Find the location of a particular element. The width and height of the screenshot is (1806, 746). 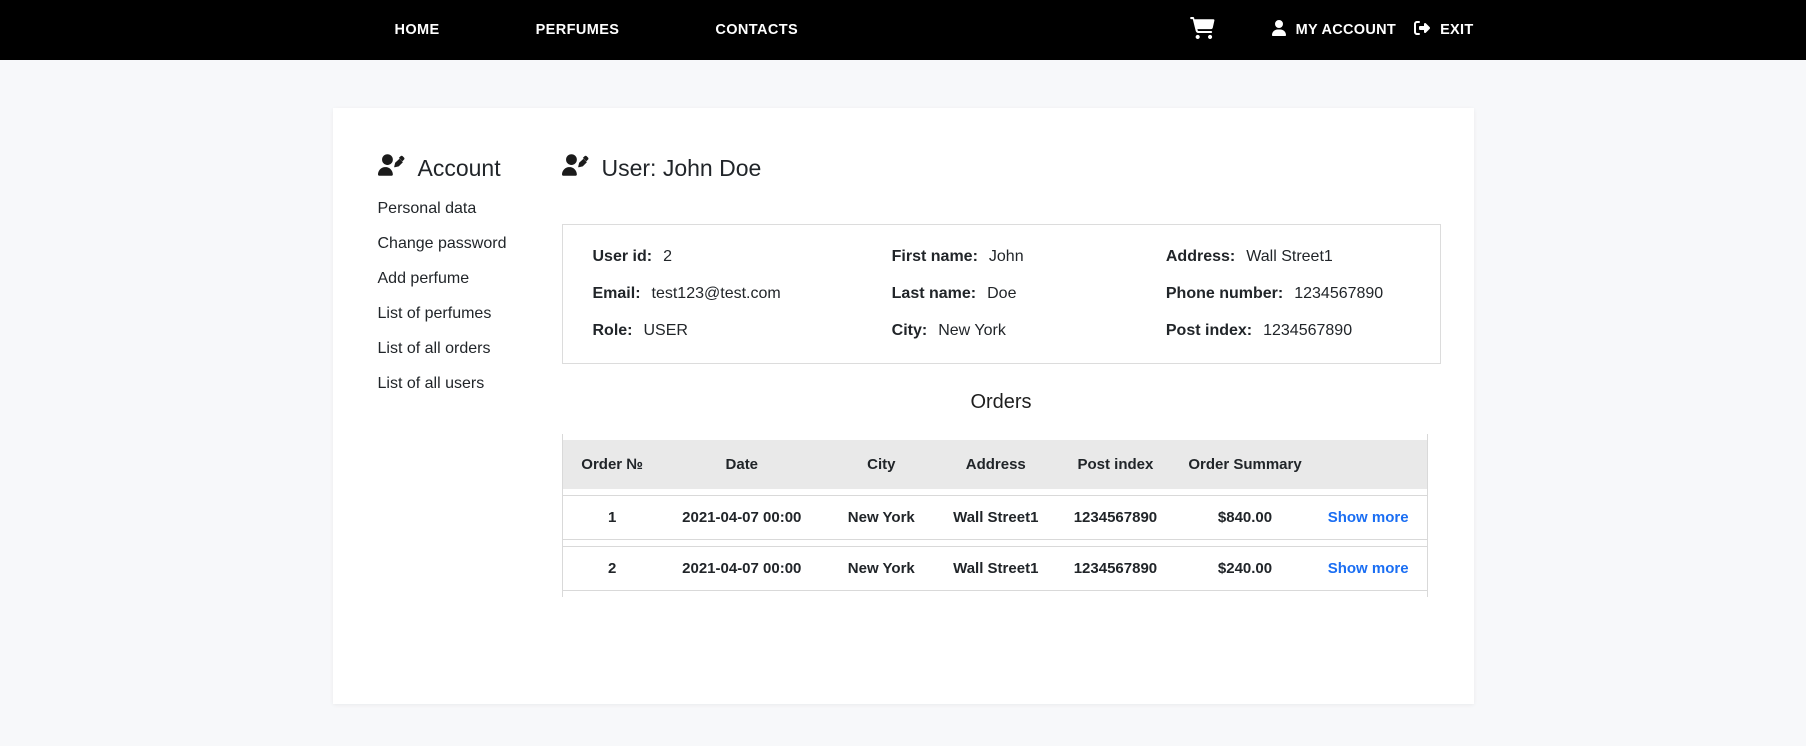

field-label: Last name: is located at coordinates (934, 293).